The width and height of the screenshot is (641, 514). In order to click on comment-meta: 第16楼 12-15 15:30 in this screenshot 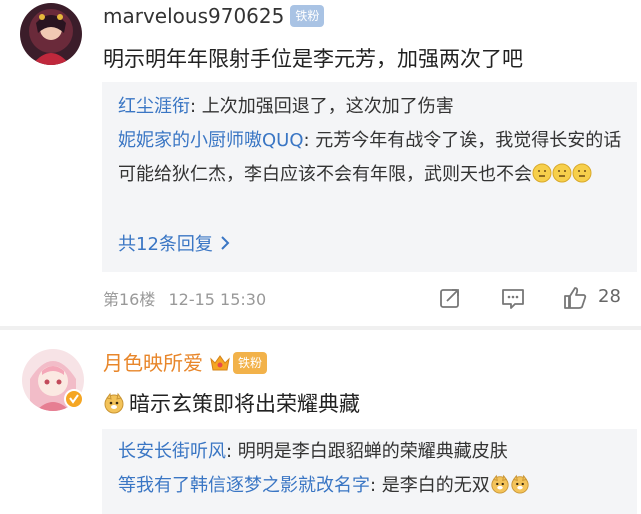, I will do `click(184, 298)`.